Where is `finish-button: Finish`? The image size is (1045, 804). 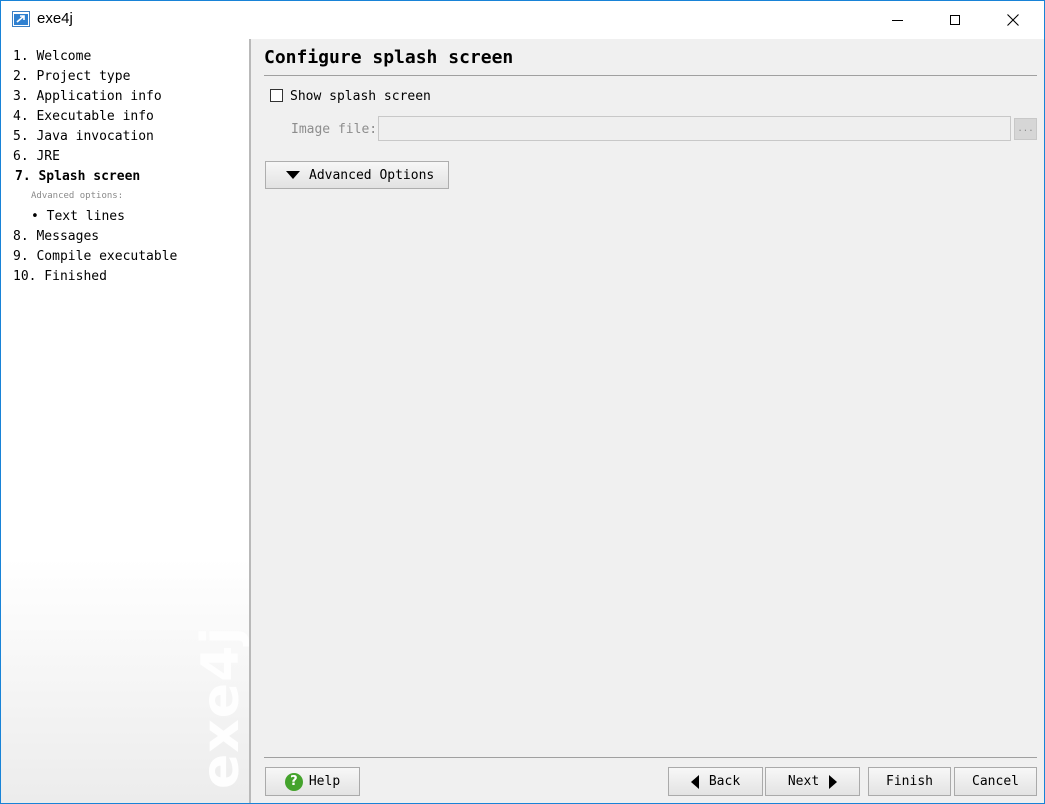 finish-button: Finish is located at coordinates (909, 781).